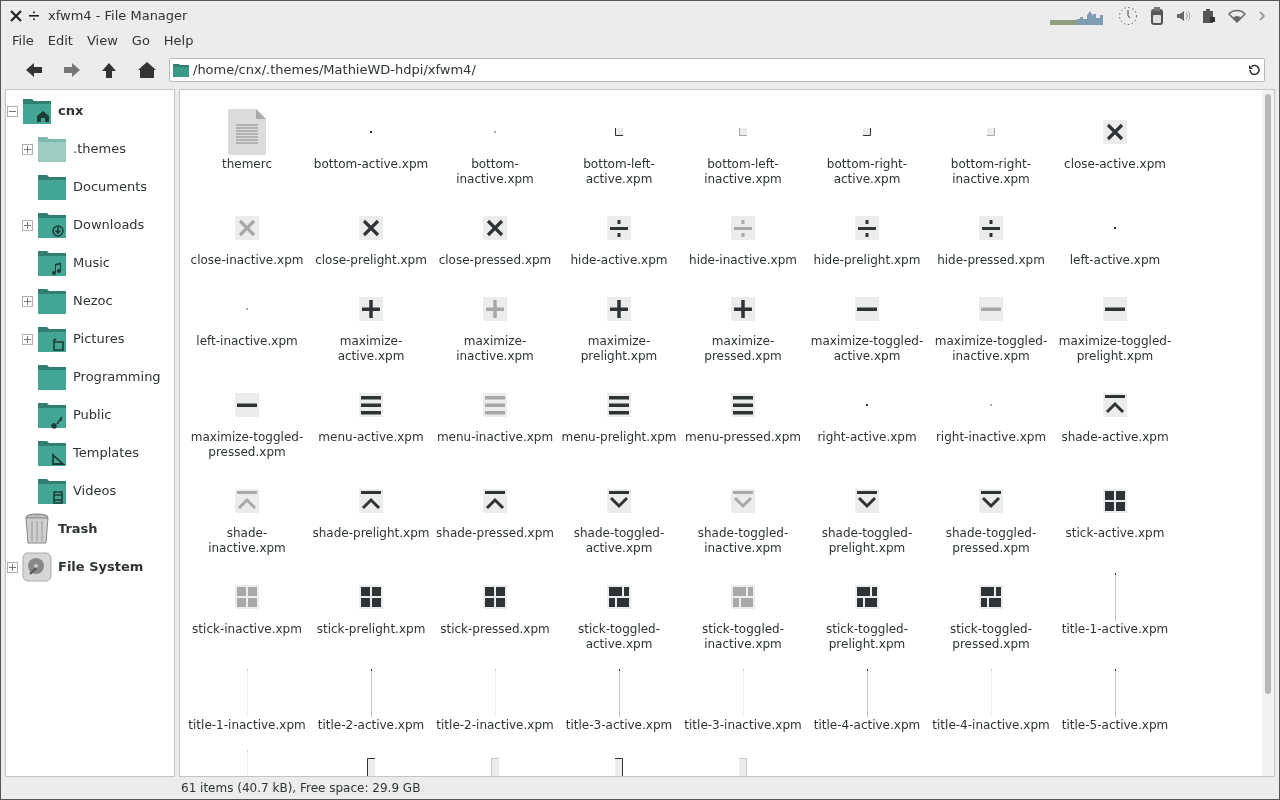 This screenshot has height=800, width=1280. What do you see at coordinates (867, 437) in the screenshot?
I see `file-name: right-active.xpm` at bounding box center [867, 437].